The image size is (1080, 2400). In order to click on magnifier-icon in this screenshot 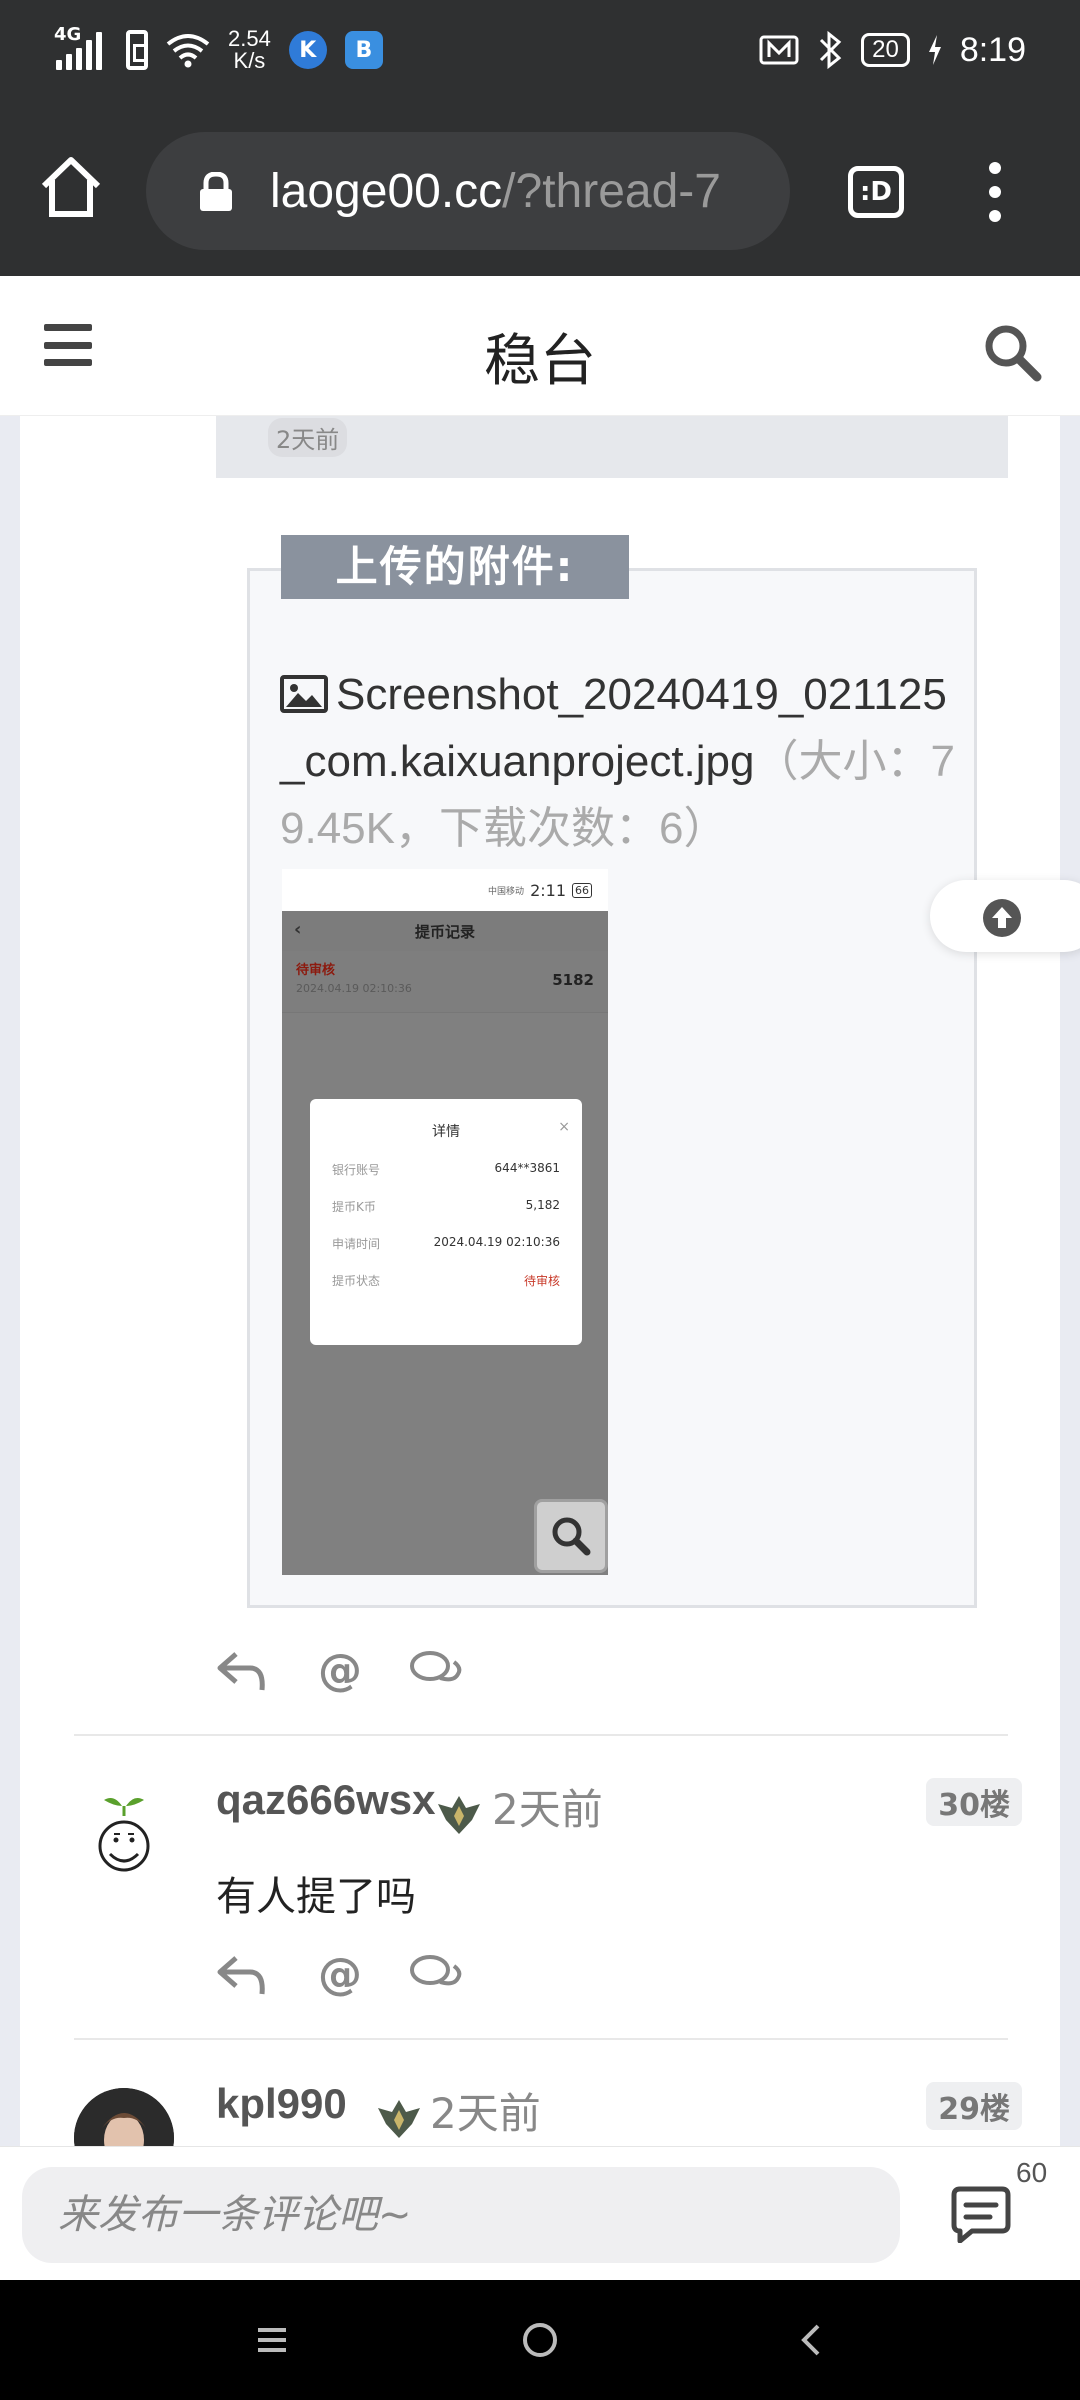, I will do `click(571, 1536)`.